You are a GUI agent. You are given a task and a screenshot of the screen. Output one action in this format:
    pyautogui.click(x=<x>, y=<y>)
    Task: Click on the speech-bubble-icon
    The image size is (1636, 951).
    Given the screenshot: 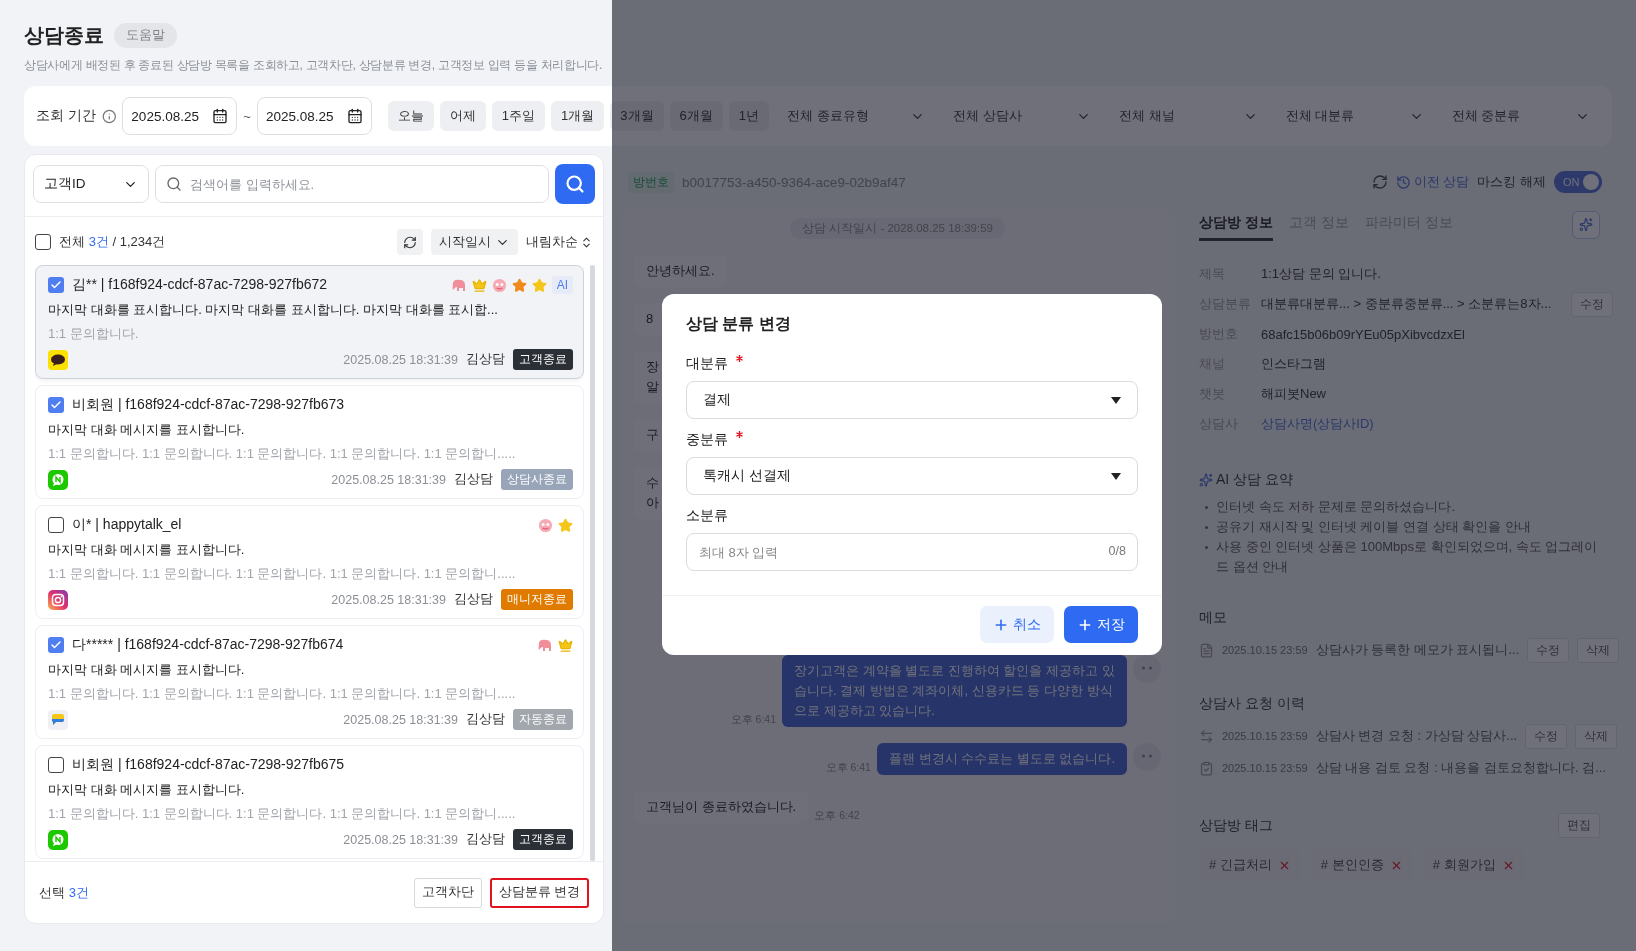 What is the action you would take?
    pyautogui.click(x=58, y=359)
    